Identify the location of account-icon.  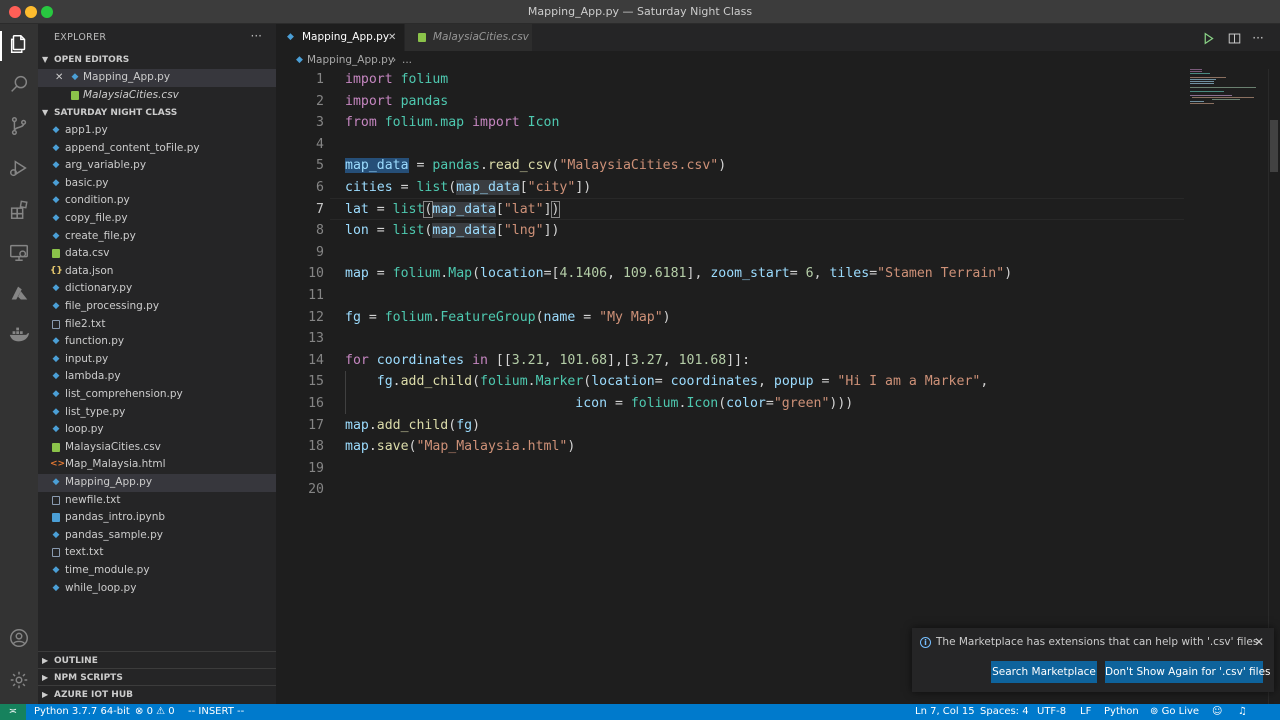
(19, 638).